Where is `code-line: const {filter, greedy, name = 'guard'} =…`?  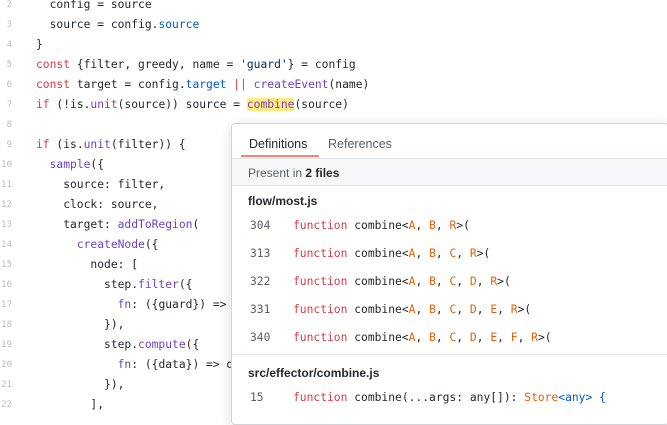 code-line: const {filter, greedy, name = 'guard'} =… is located at coordinates (196, 65).